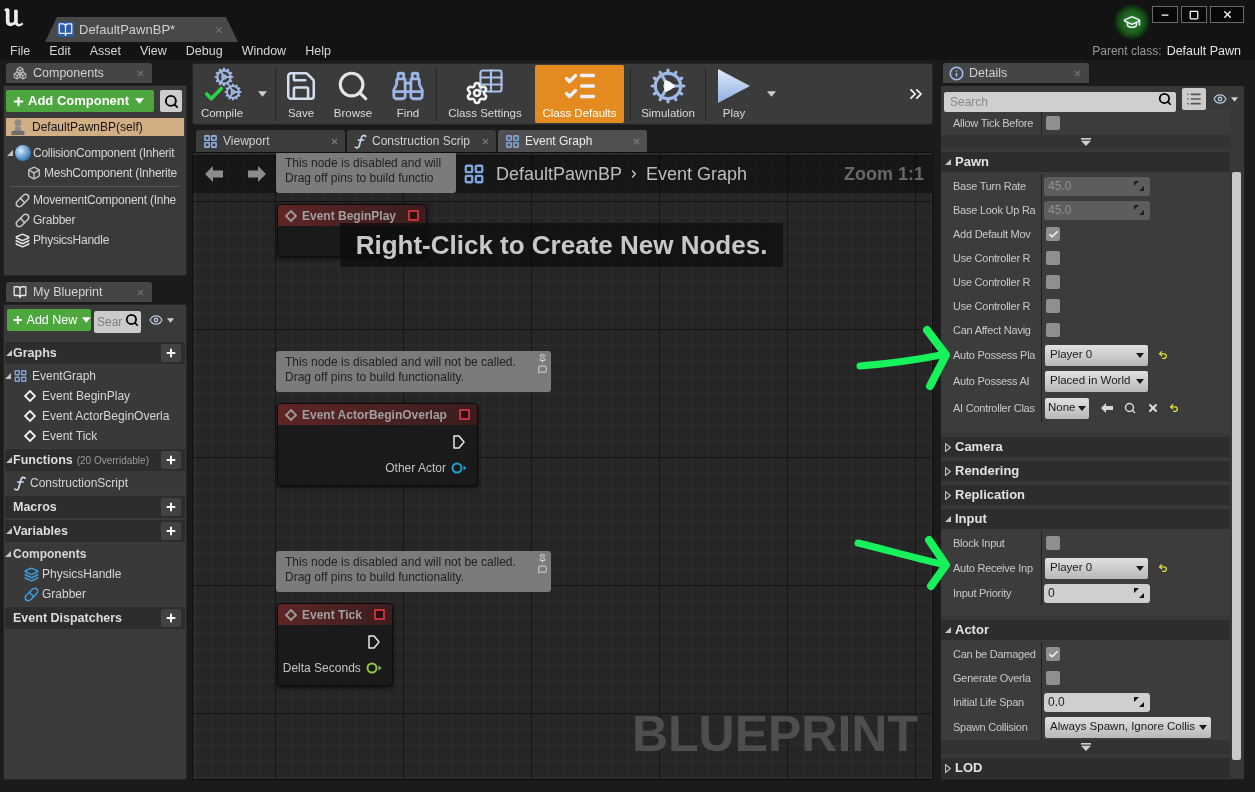 This screenshot has height=792, width=1255. Describe the element at coordinates (60, 51) in the screenshot. I see `menu-item: Edit` at that location.